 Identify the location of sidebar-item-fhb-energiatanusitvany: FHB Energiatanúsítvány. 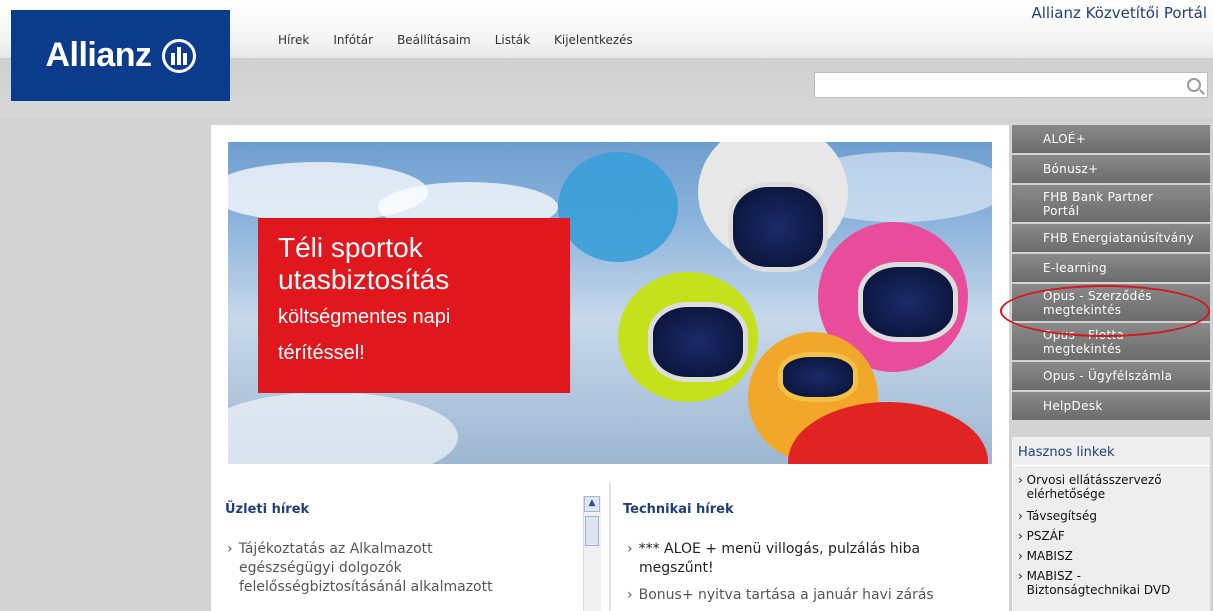
(1111, 239).